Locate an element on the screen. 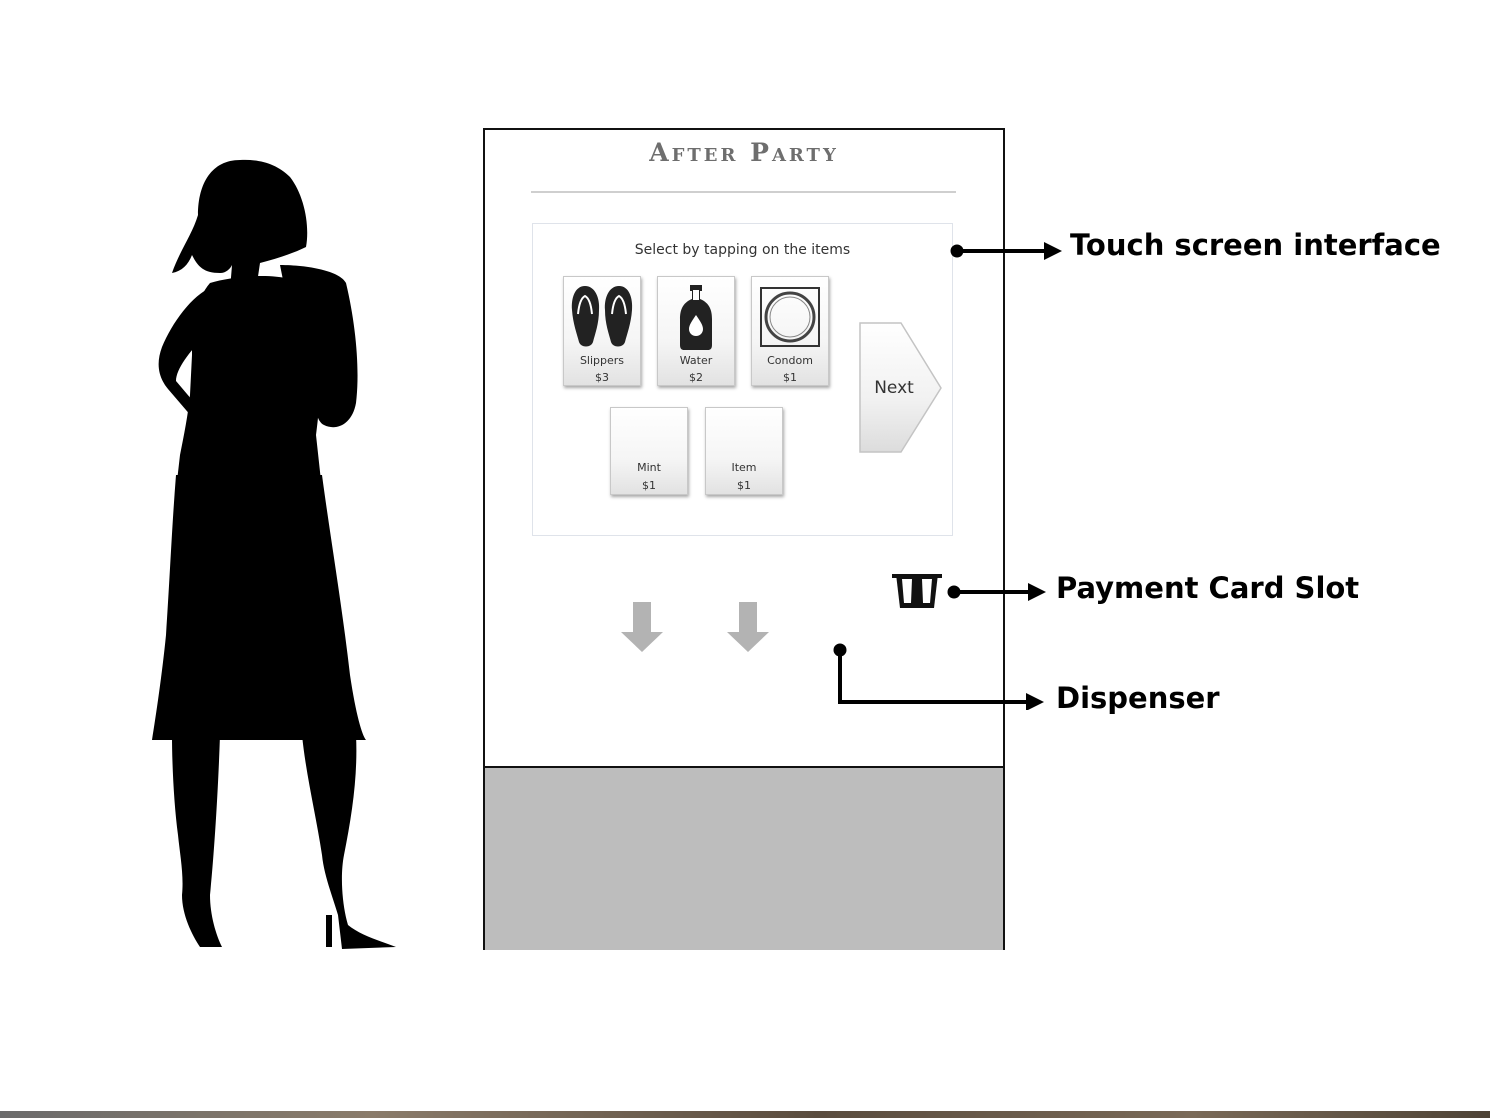  item-tile-generic: Item $1 is located at coordinates (744, 451).